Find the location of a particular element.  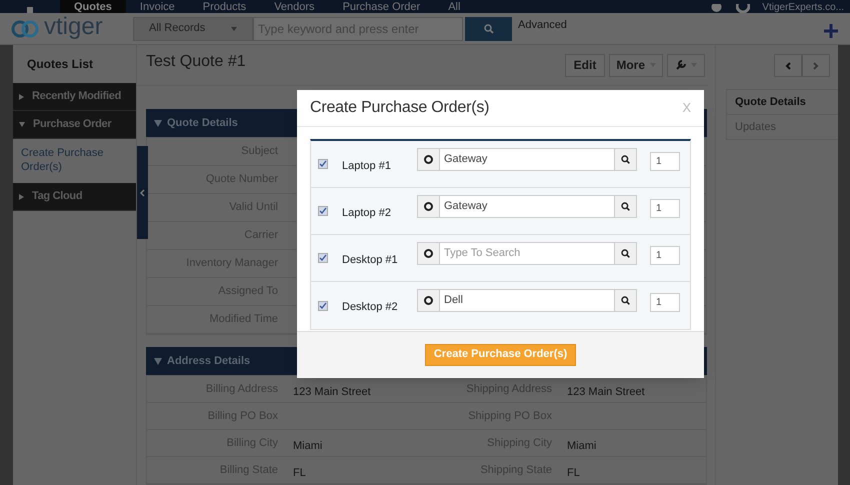

vendor-field: Type To Search is located at coordinates (527, 253).